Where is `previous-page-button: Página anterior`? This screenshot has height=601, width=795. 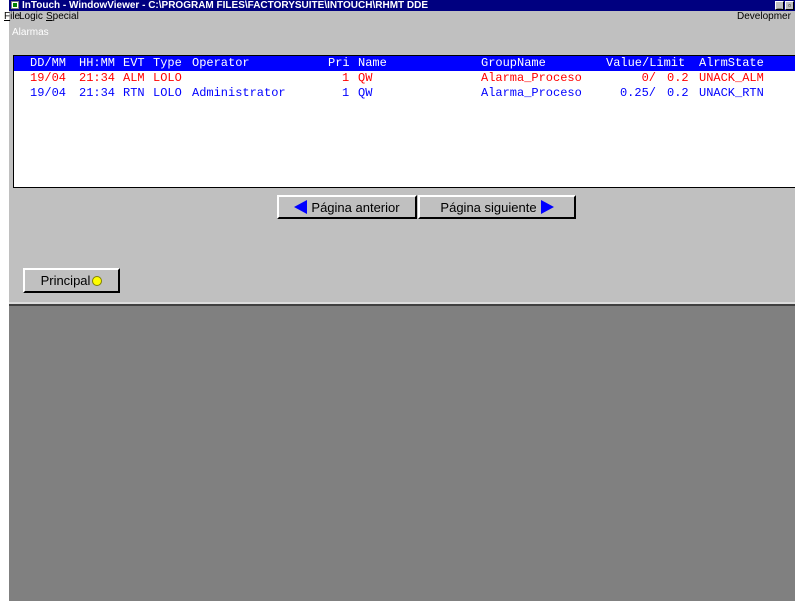 previous-page-button: Página anterior is located at coordinates (347, 207).